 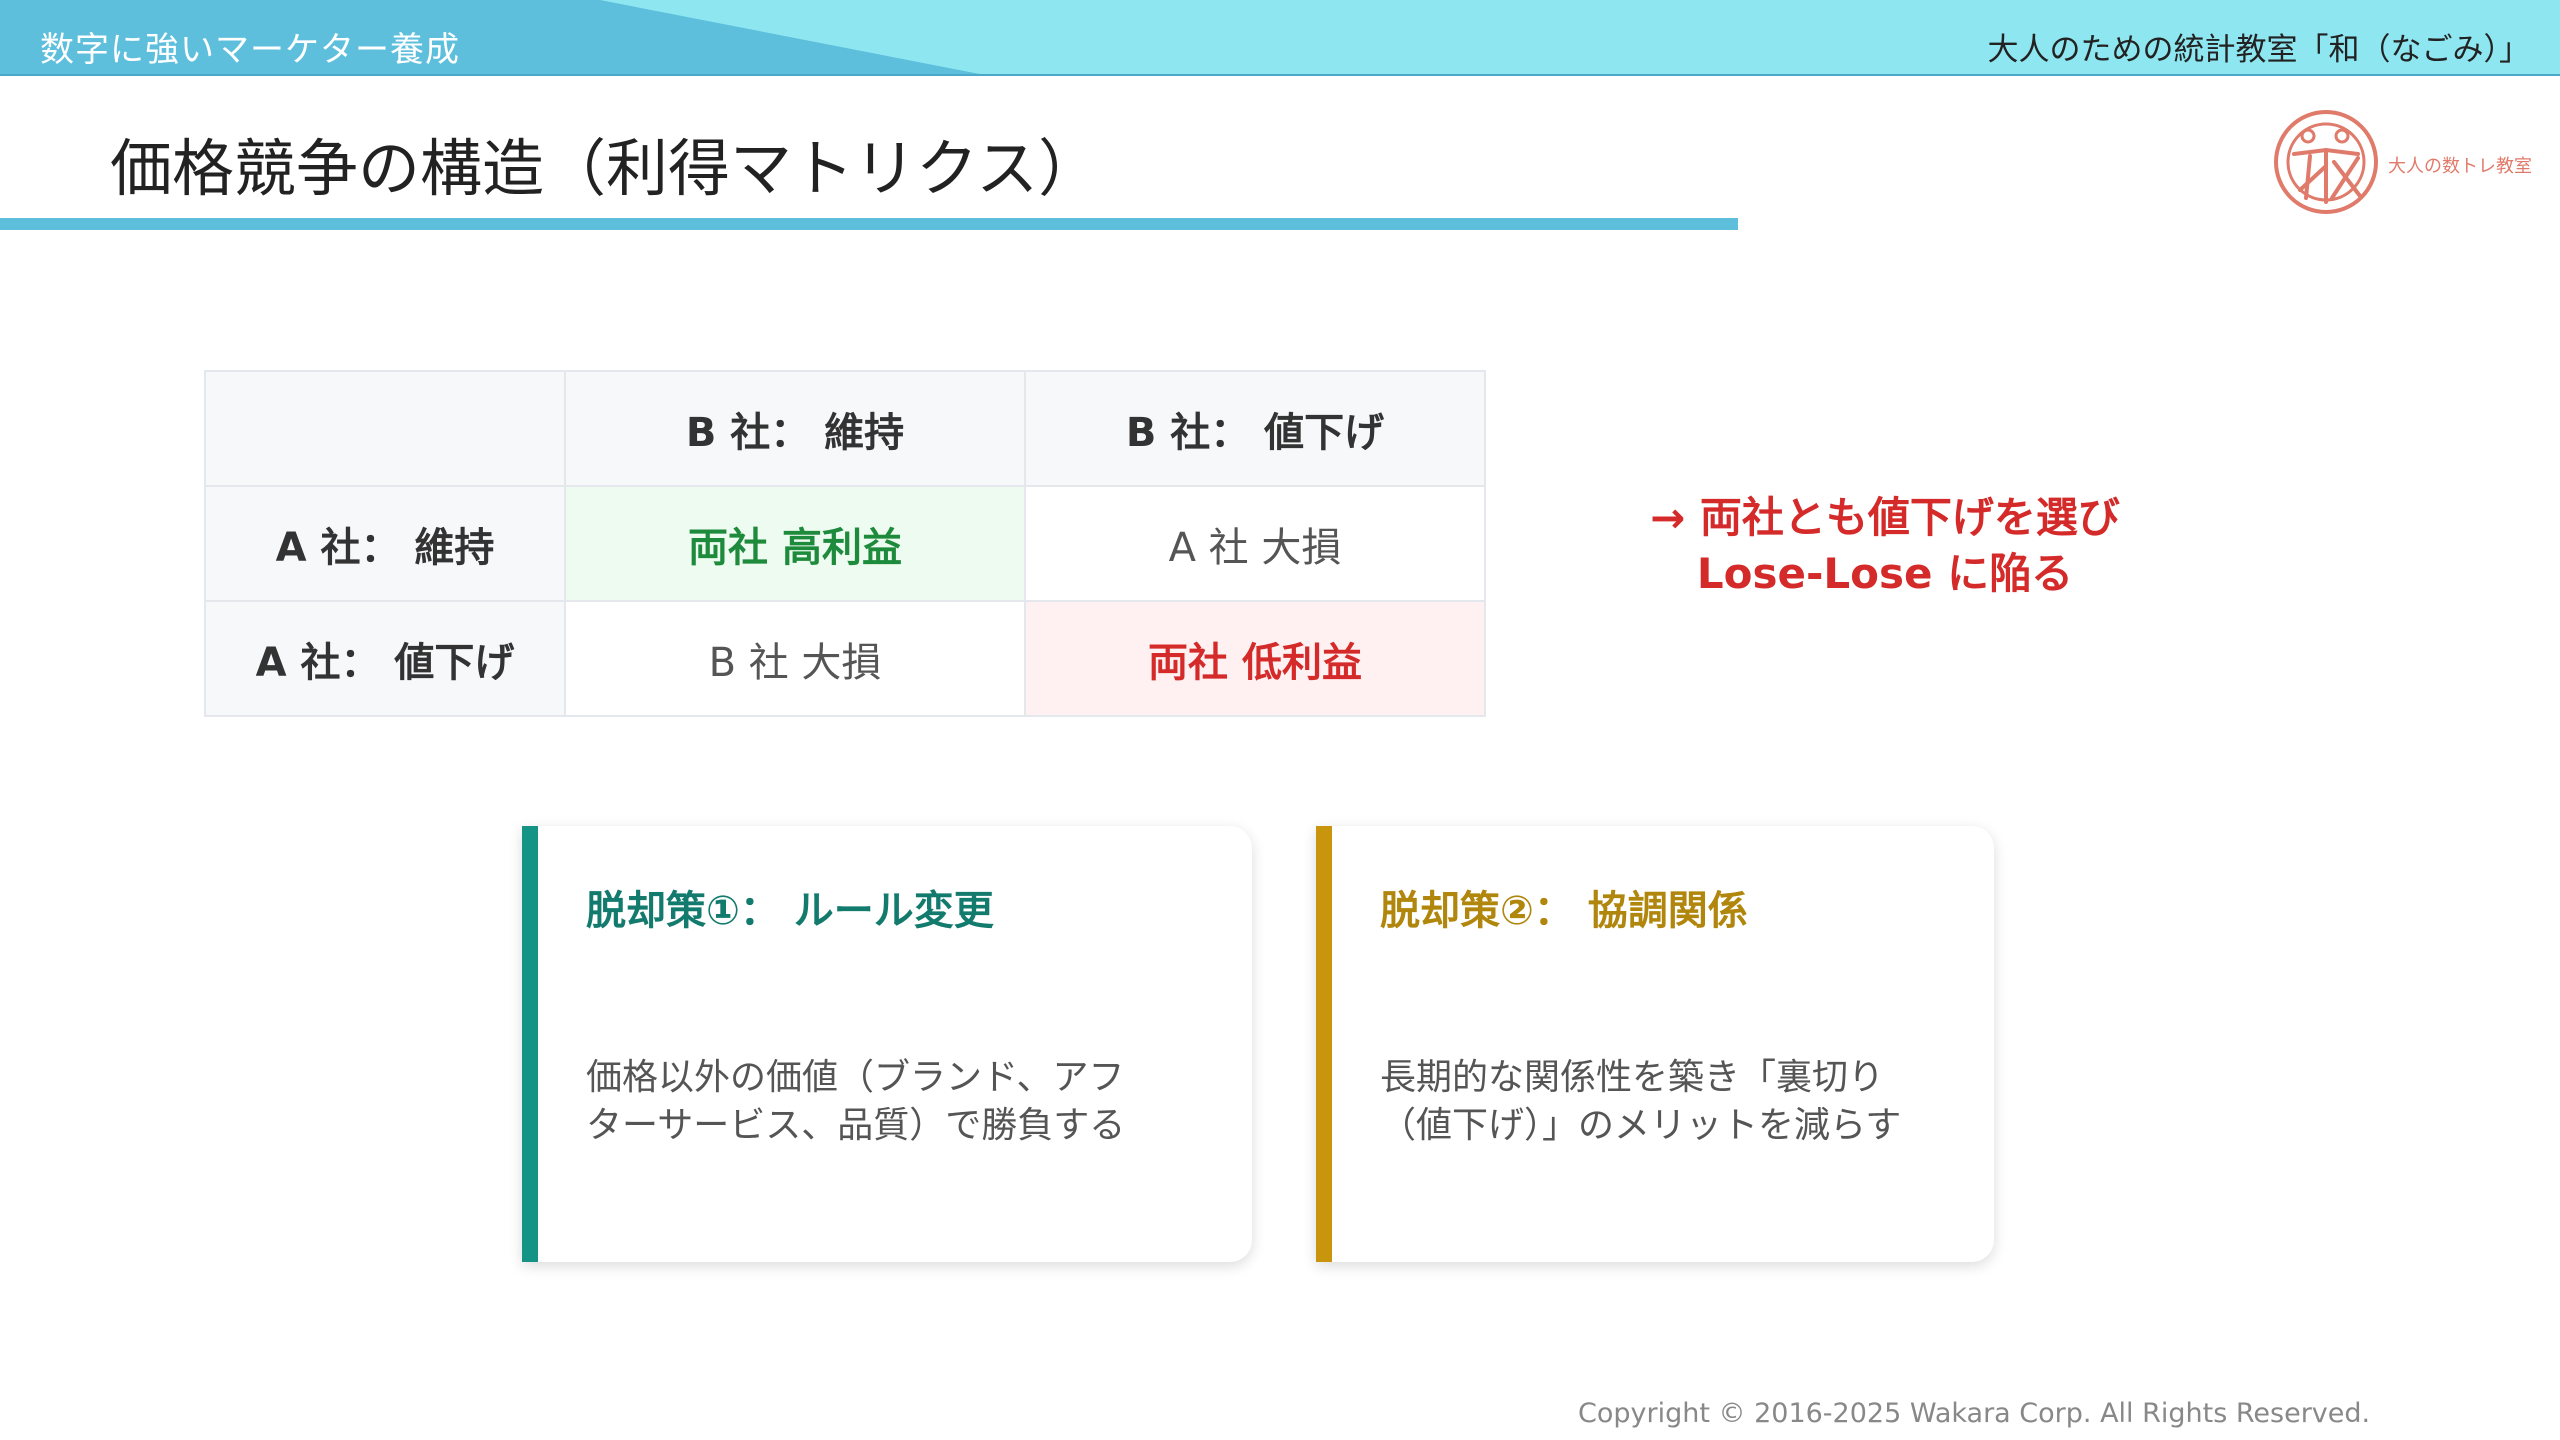 I want to click on card-title: 脱却策①： ルール変更, so click(x=790, y=911).